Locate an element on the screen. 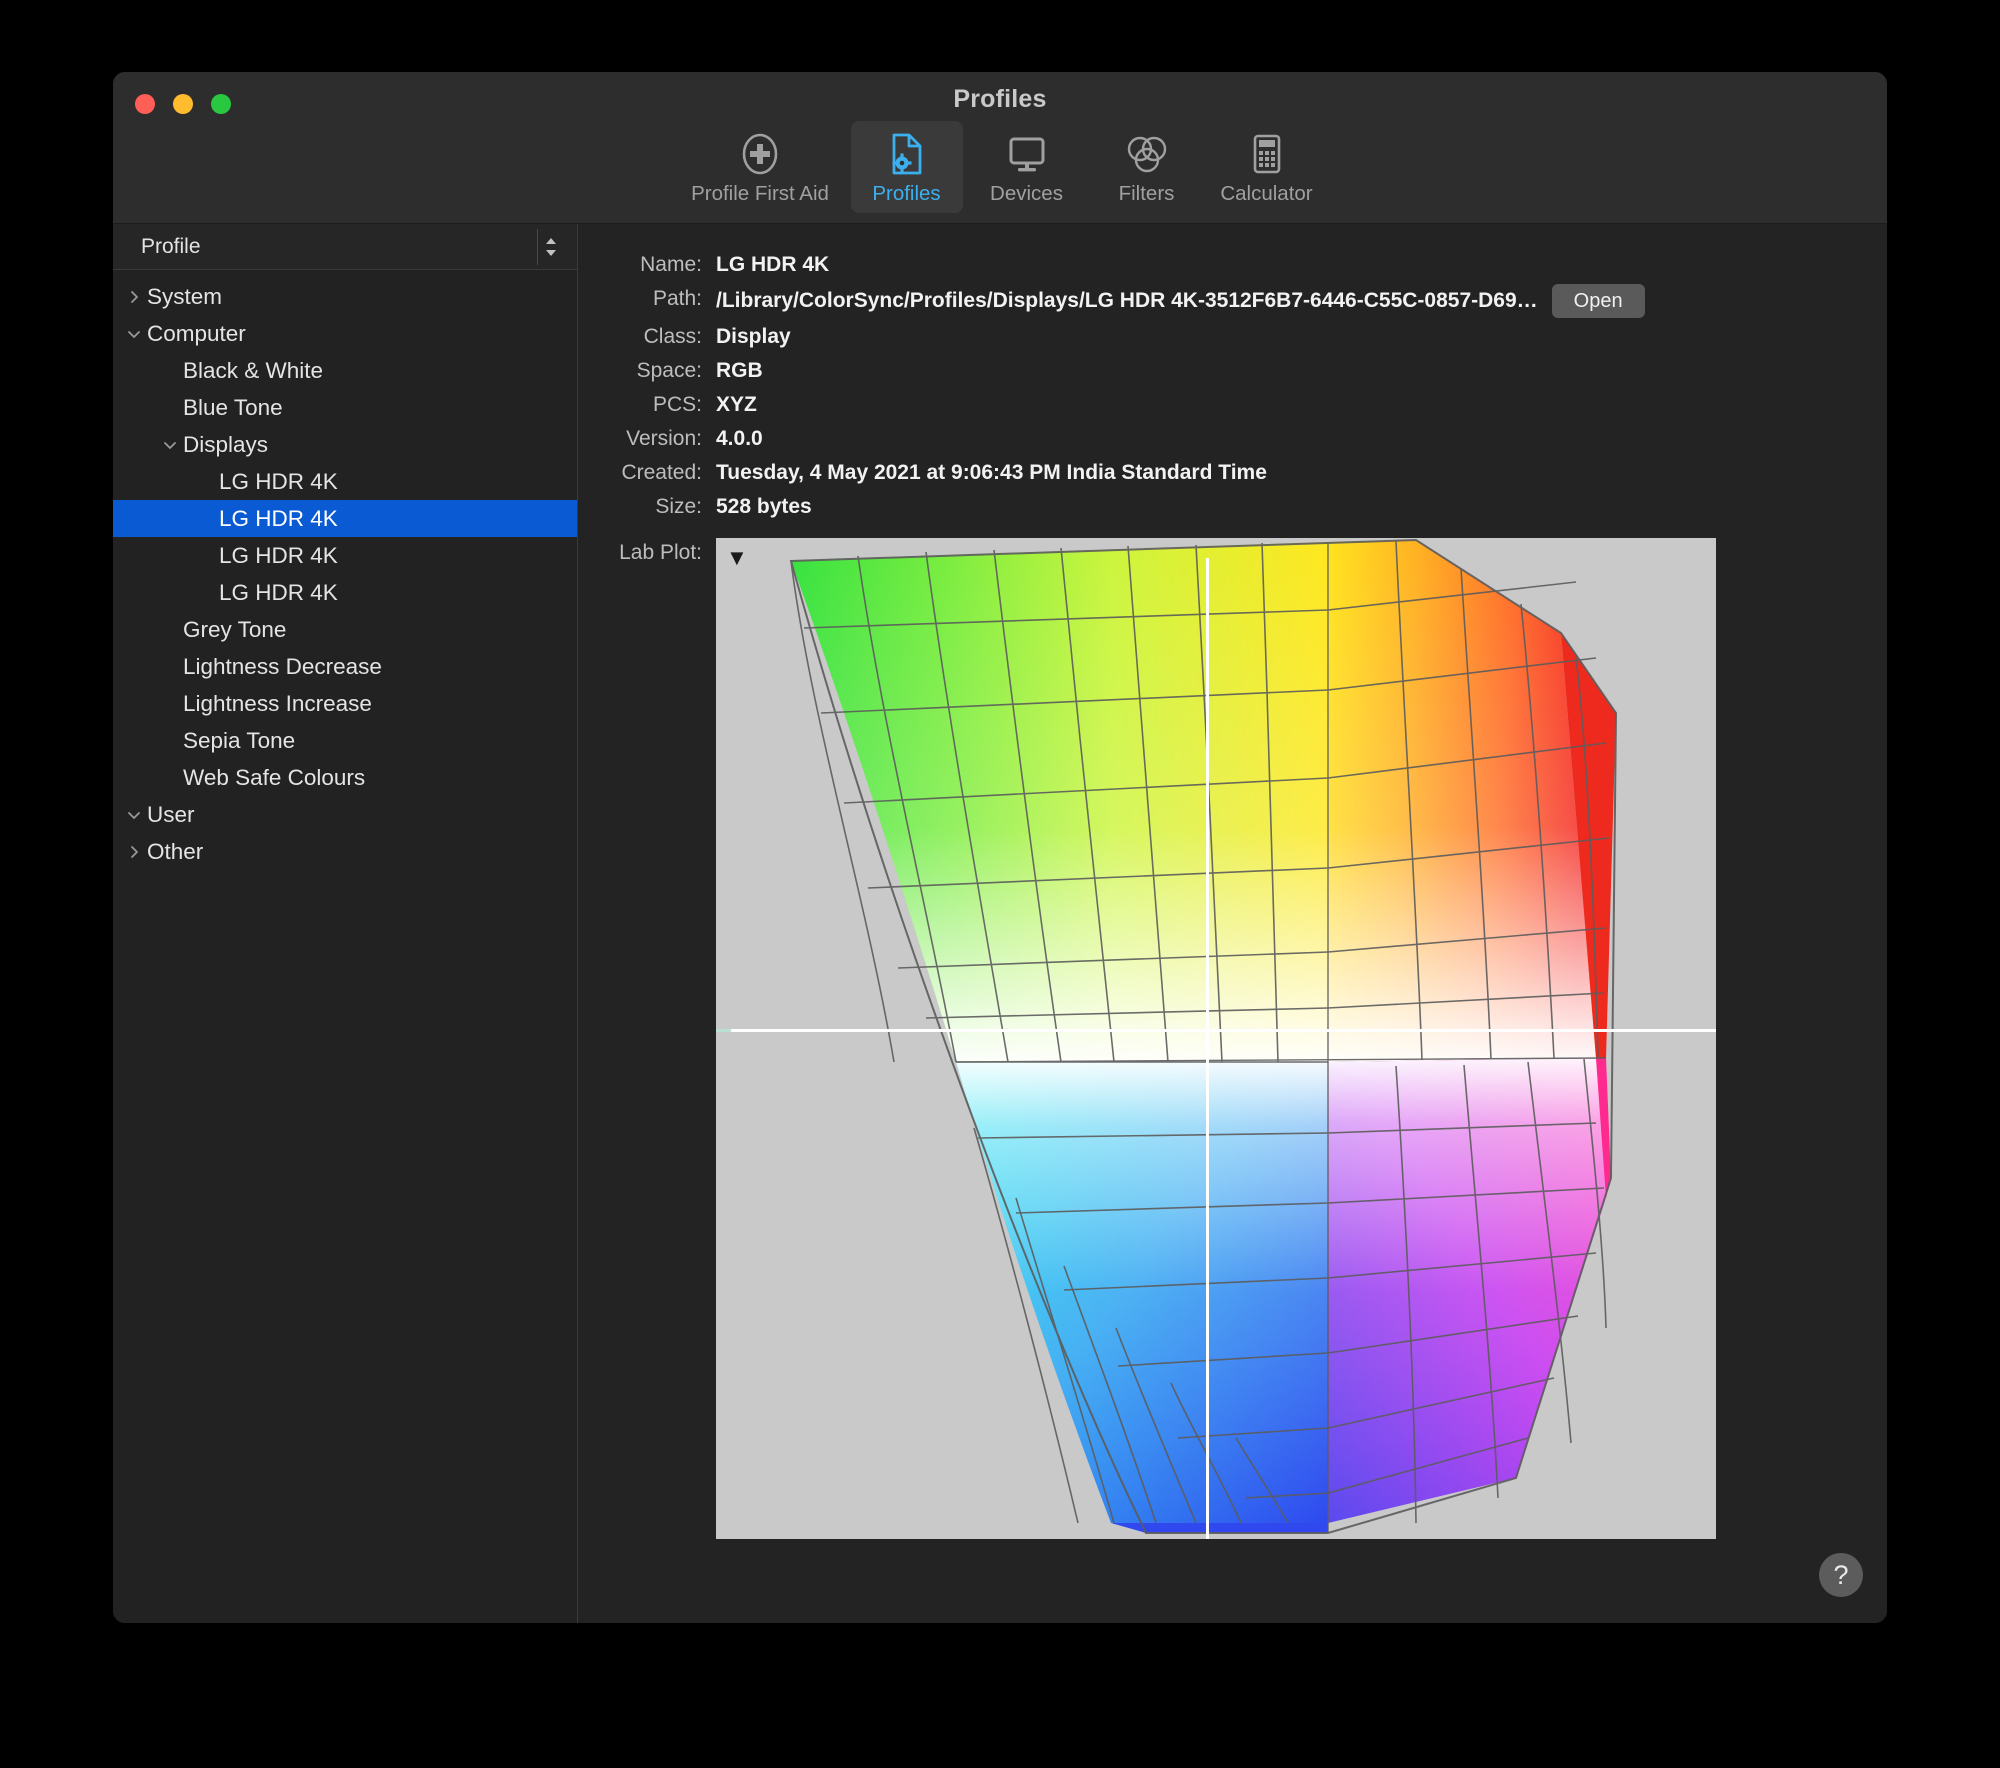 The height and width of the screenshot is (1768, 2000). display-monitor-icon is located at coordinates (1027, 154).